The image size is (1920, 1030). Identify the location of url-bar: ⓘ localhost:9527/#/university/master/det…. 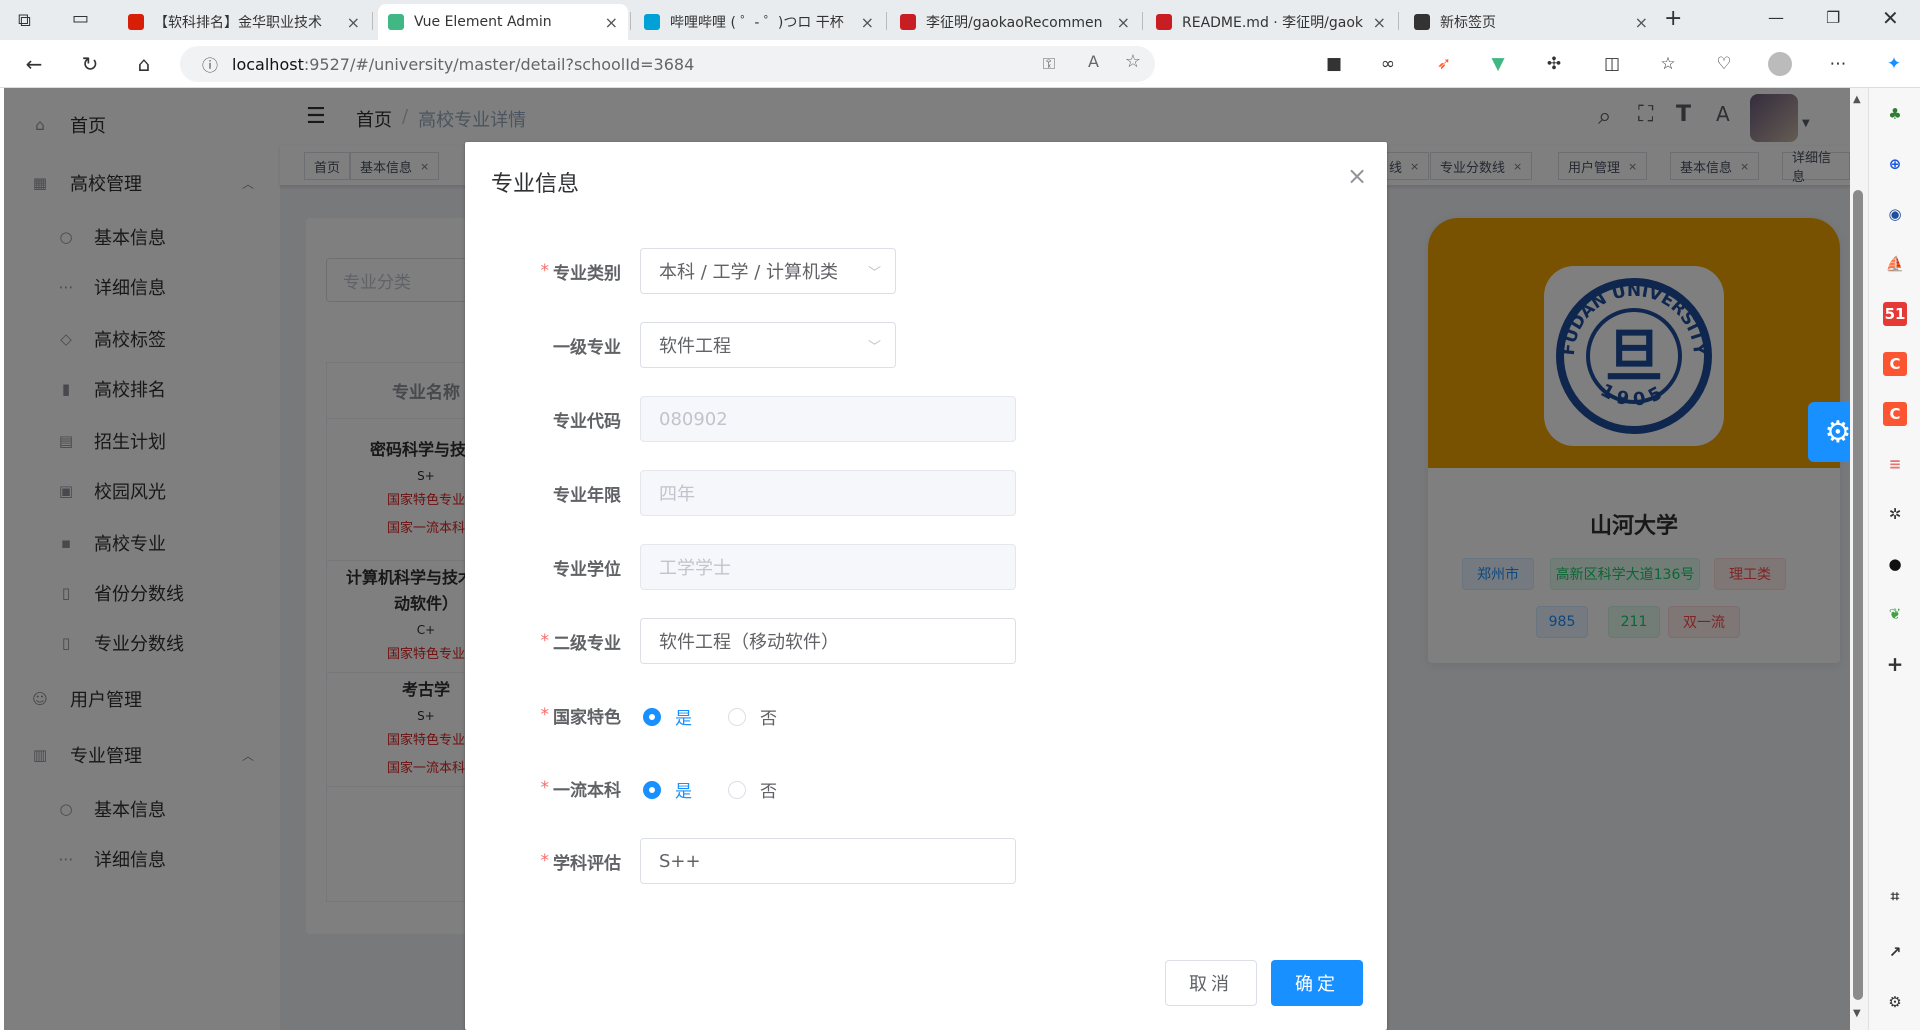
(667, 64).